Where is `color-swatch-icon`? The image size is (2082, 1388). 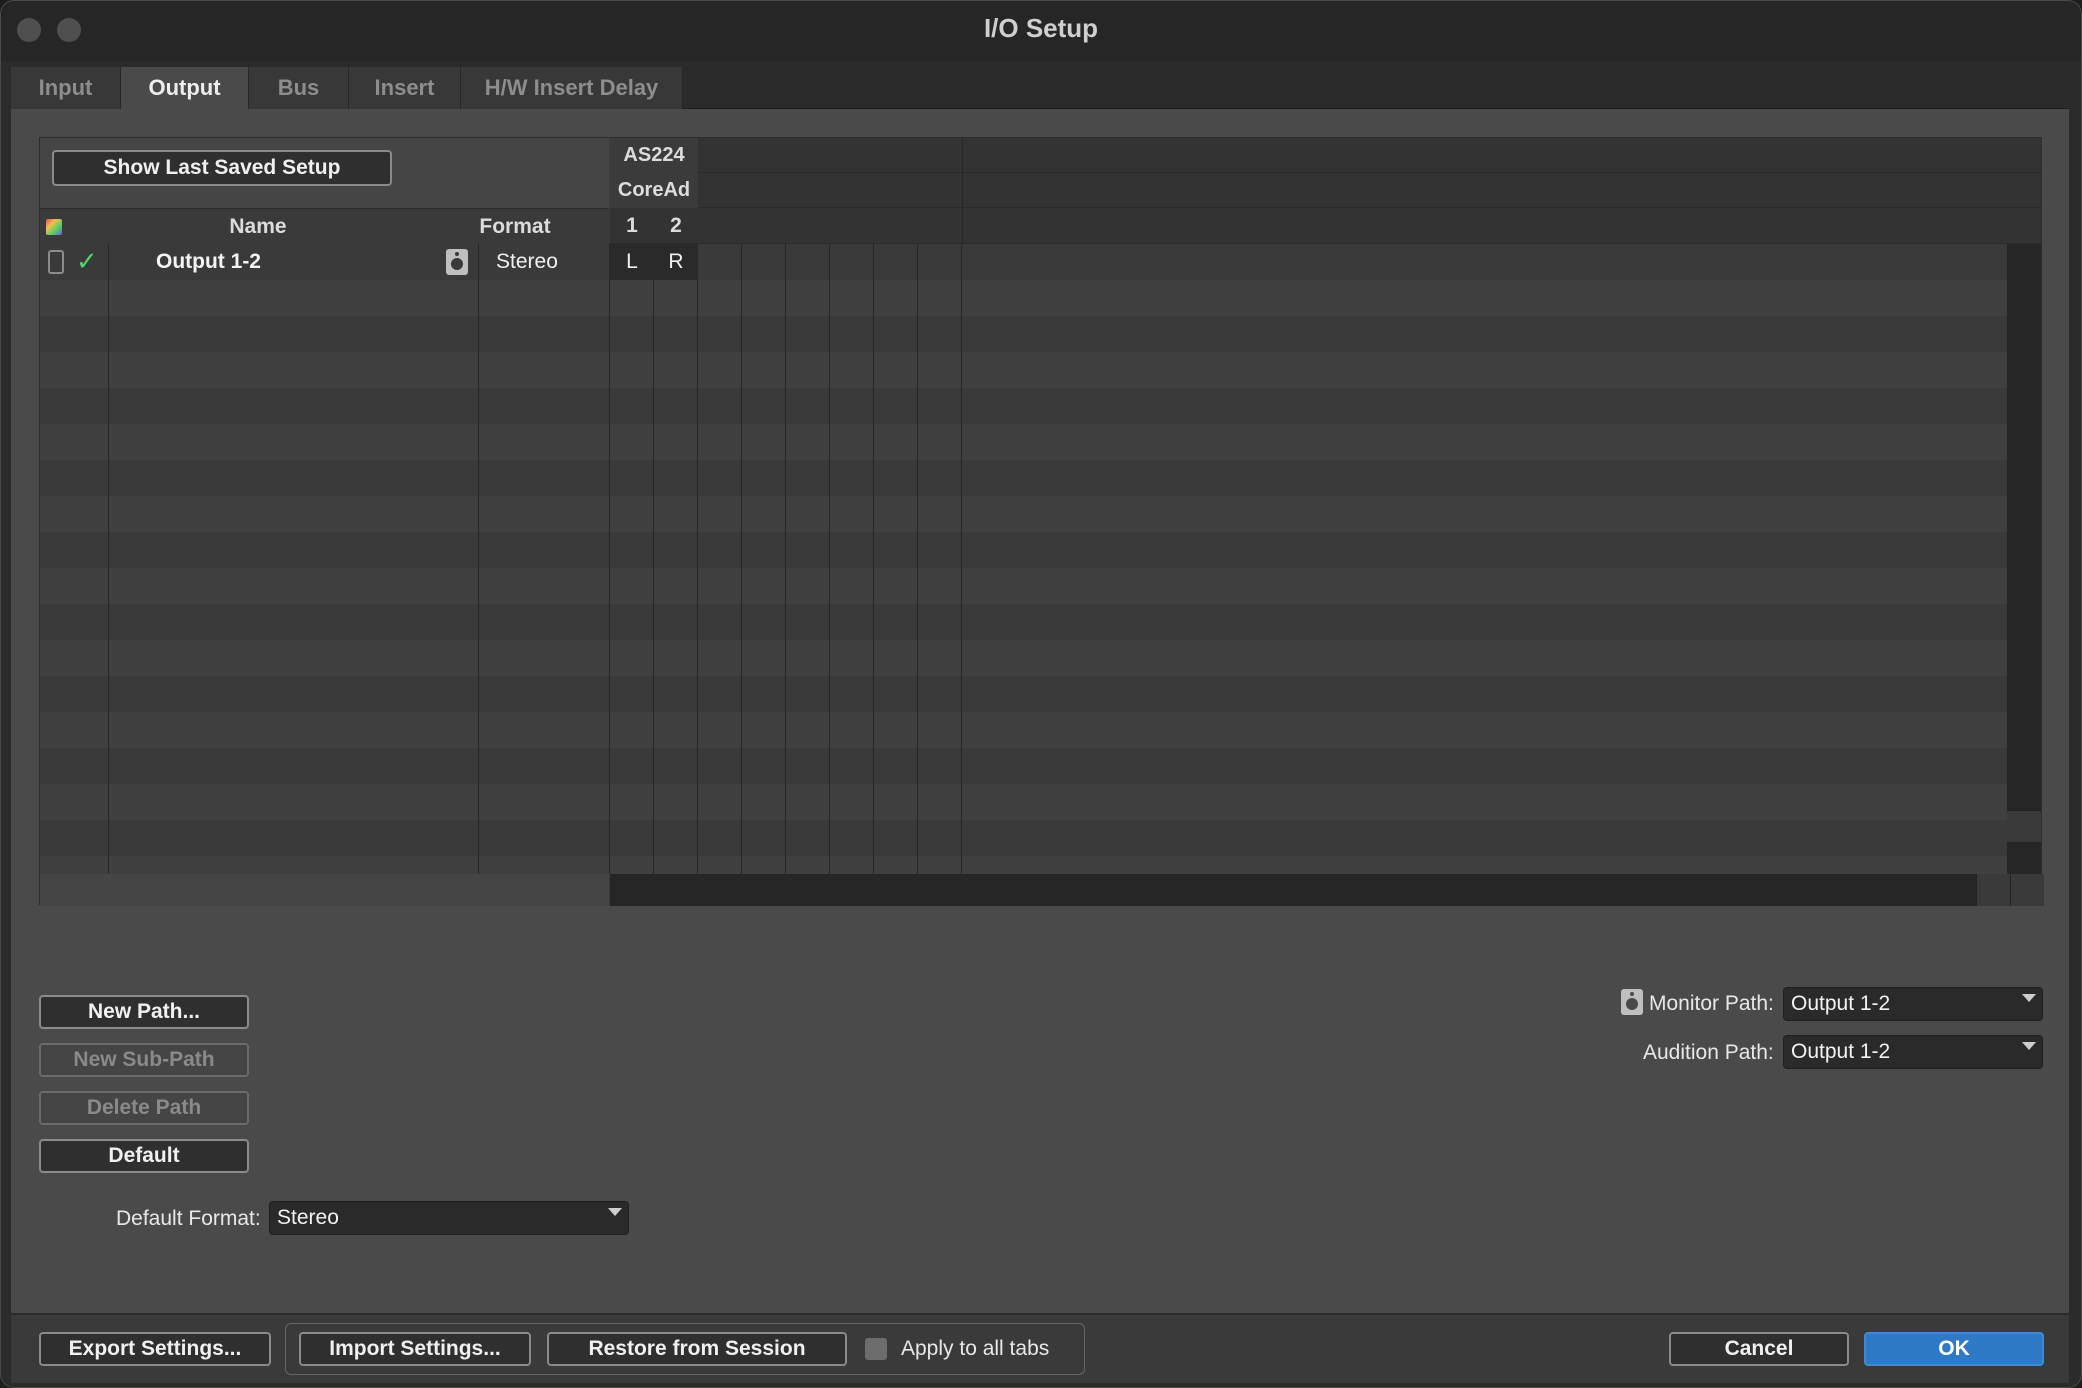
color-swatch-icon is located at coordinates (54, 227).